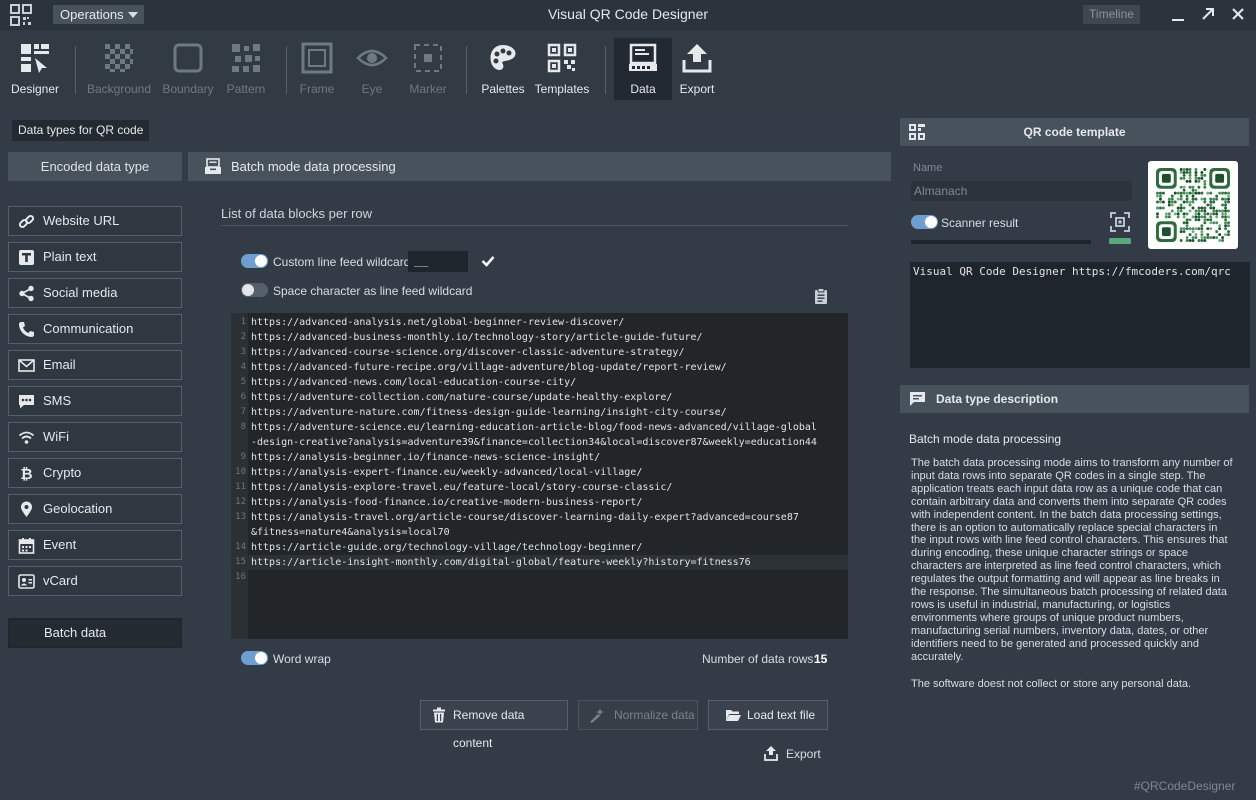 The image size is (1256, 800). I want to click on data-type-label: Communication, so click(88, 328).